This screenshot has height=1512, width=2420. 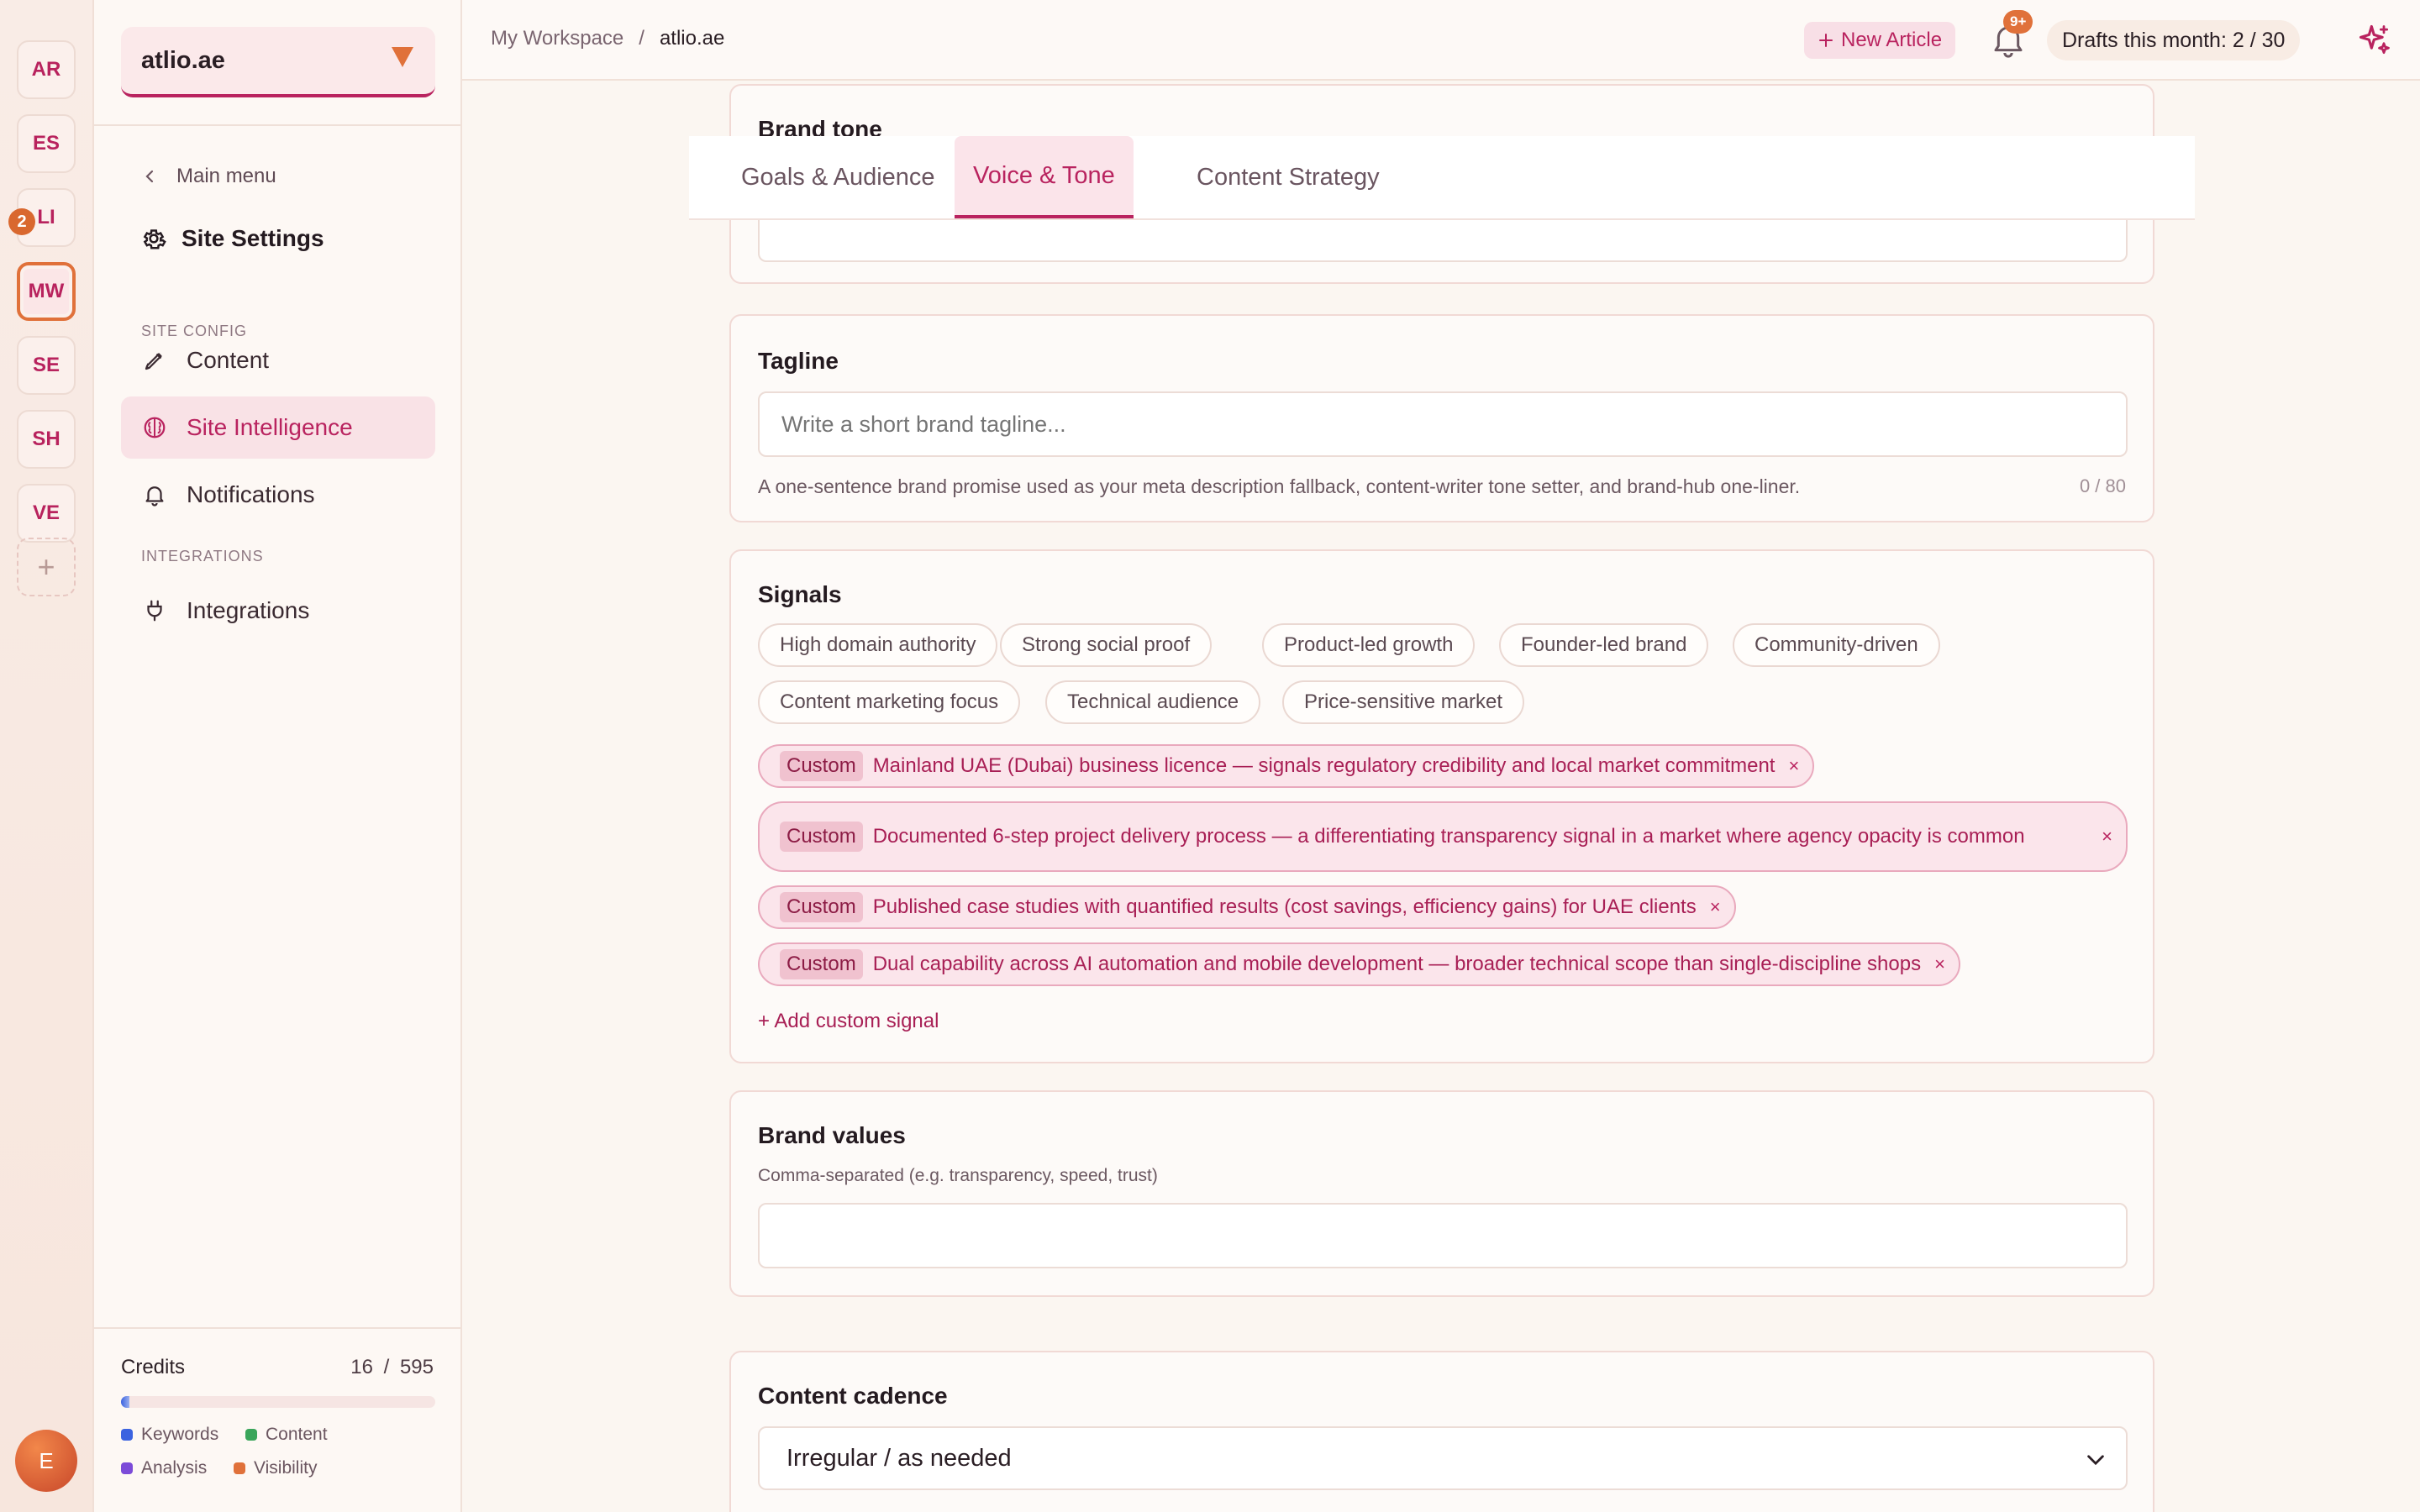 What do you see at coordinates (154, 239) in the screenshot?
I see `gear-icon` at bounding box center [154, 239].